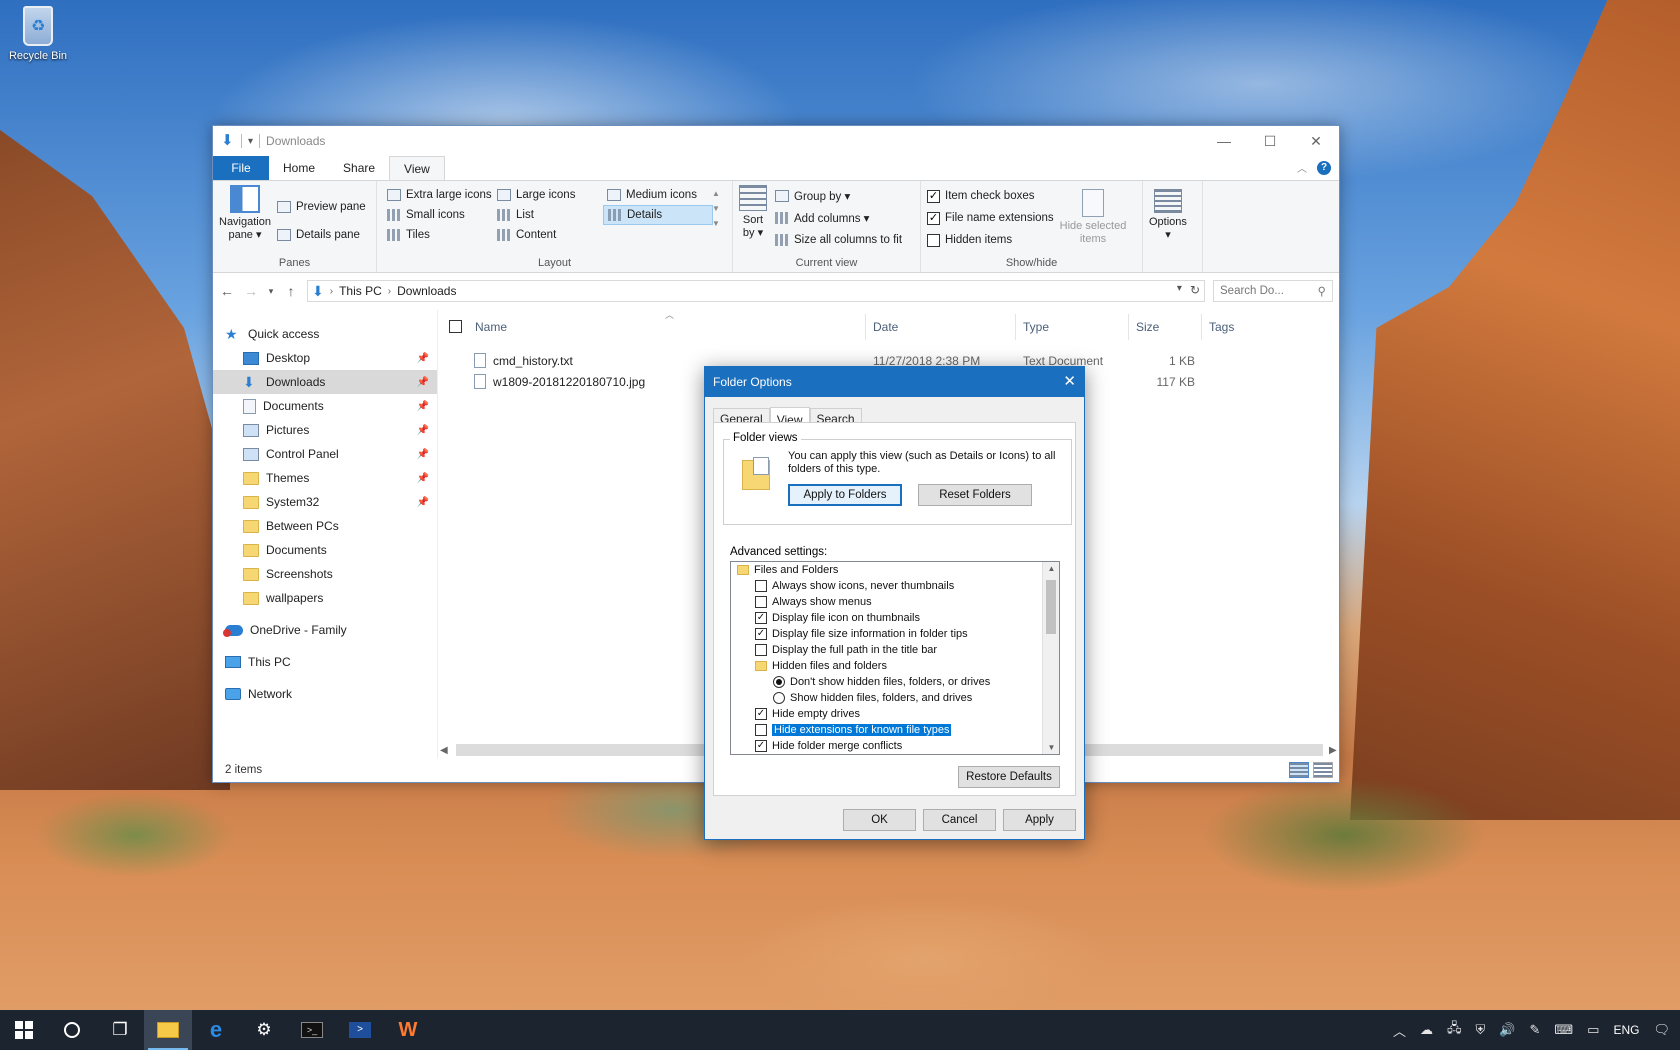  Describe the element at coordinates (321, 235) in the screenshot. I see `details-pane-button: Details pane` at that location.